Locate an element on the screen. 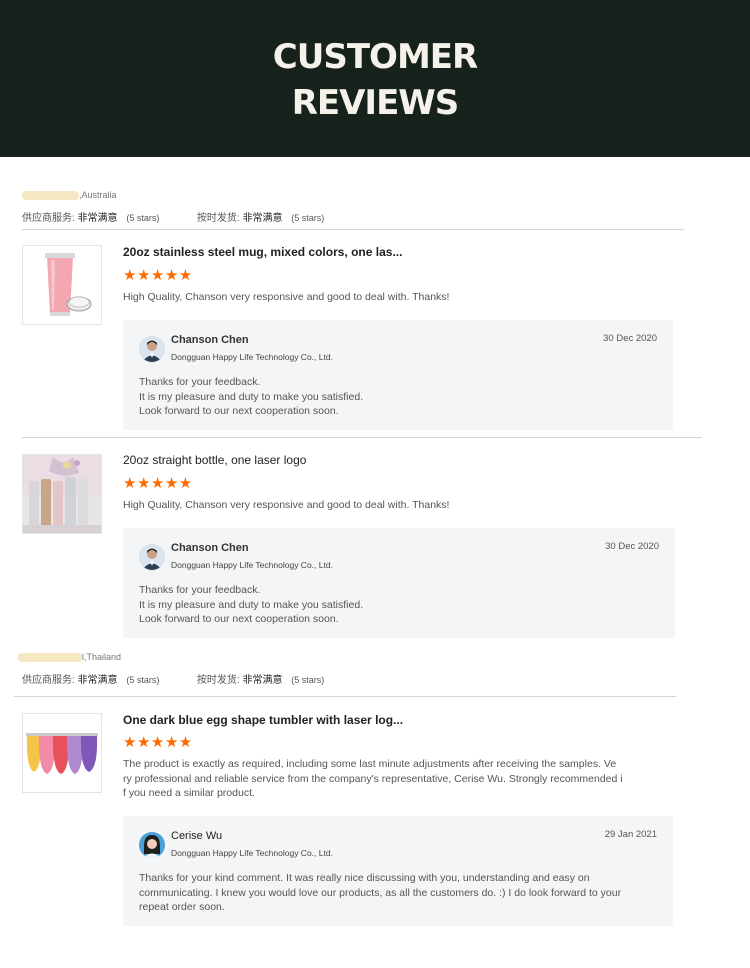 The height and width of the screenshot is (968, 750). straight-bottles-image is located at coordinates (62, 494).